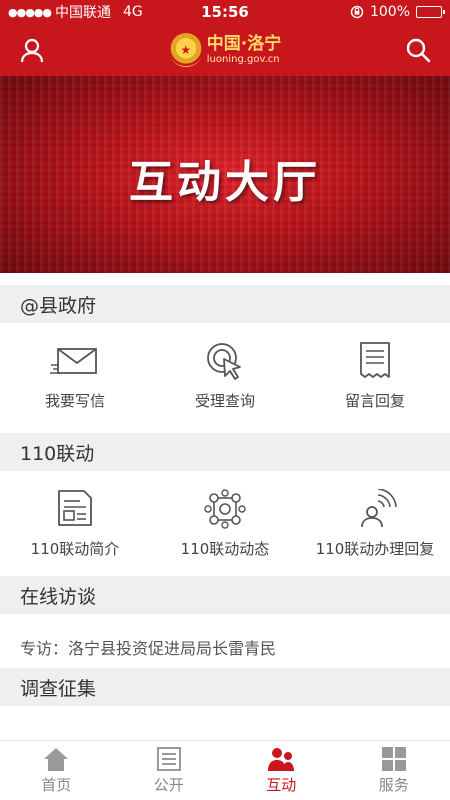  Describe the element at coordinates (56, 785) in the screenshot. I see `tab-home-label: 首页` at that location.